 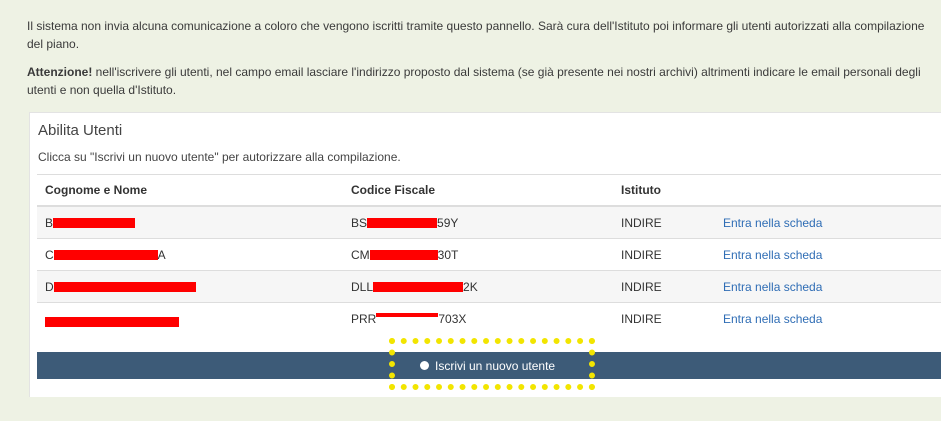 I want to click on cell-cf: CM 30T, so click(x=486, y=254).